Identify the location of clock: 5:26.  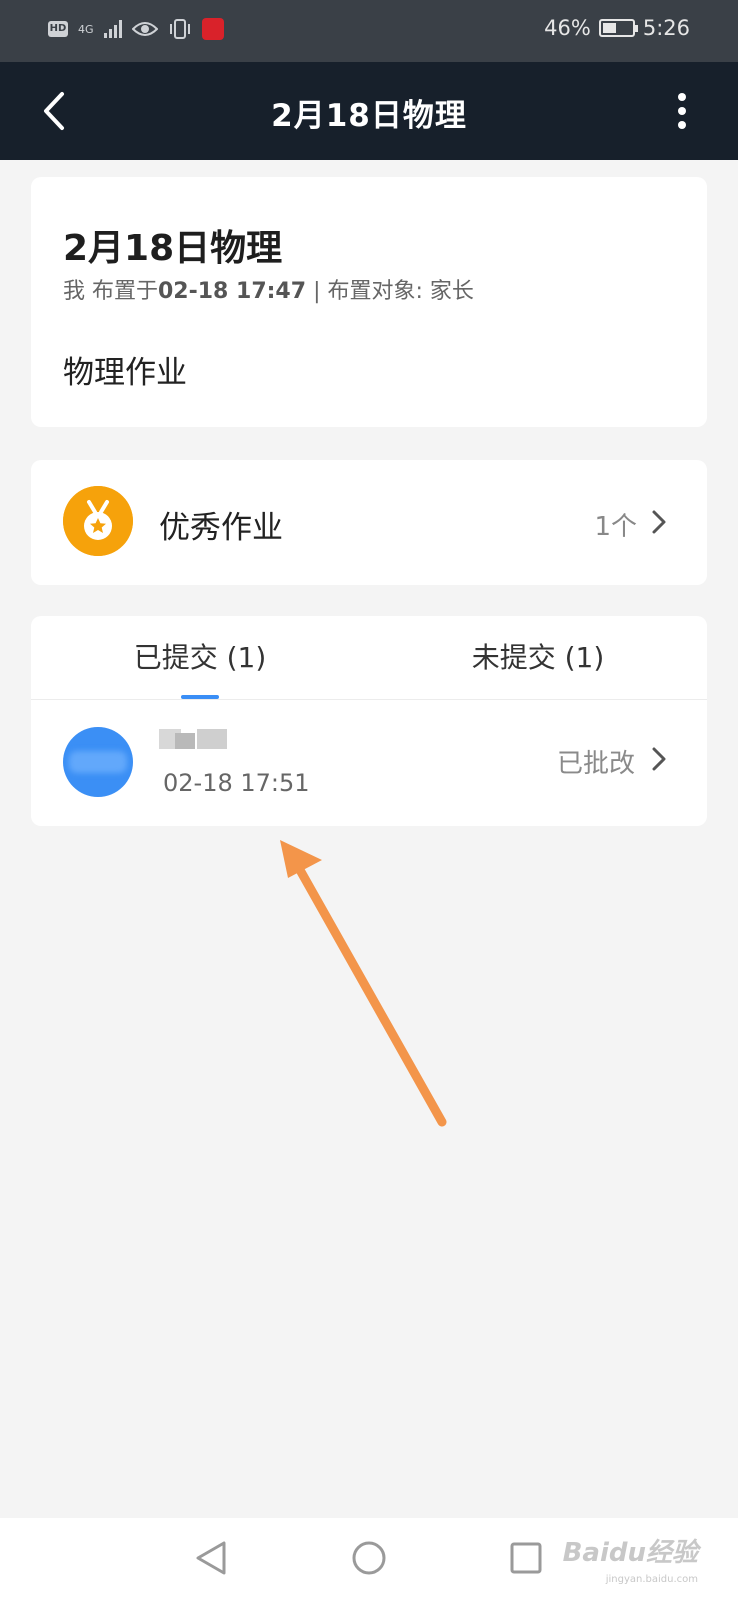
(666, 28).